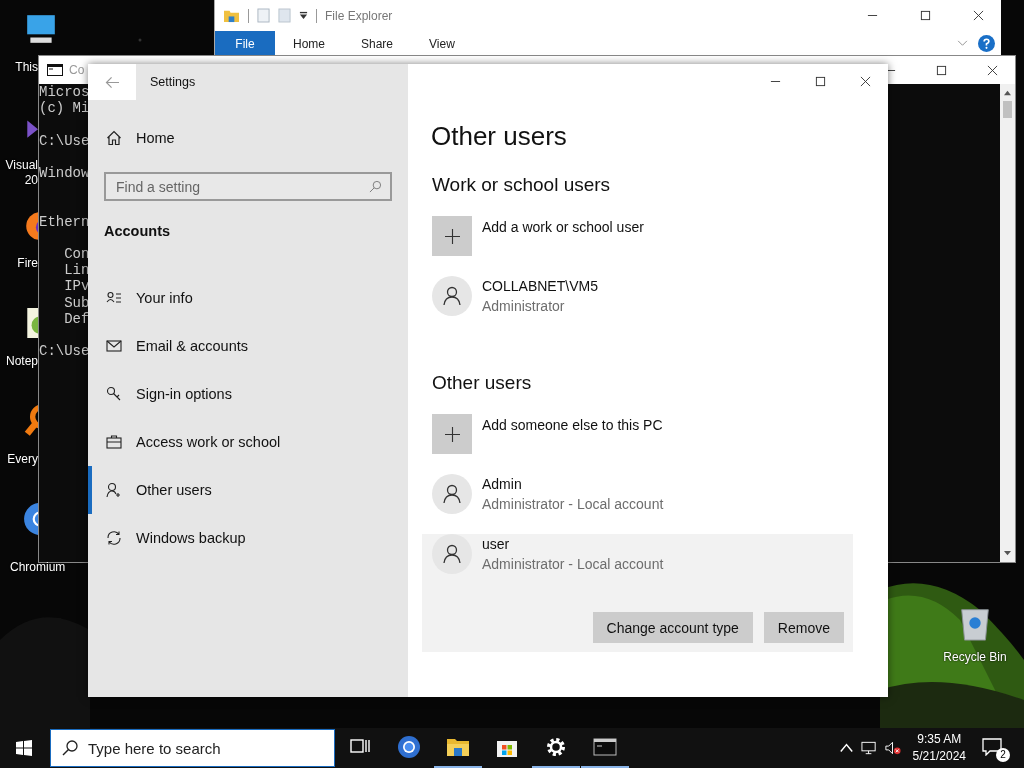 The width and height of the screenshot is (1024, 768). I want to click on sync-icon, so click(114, 538).